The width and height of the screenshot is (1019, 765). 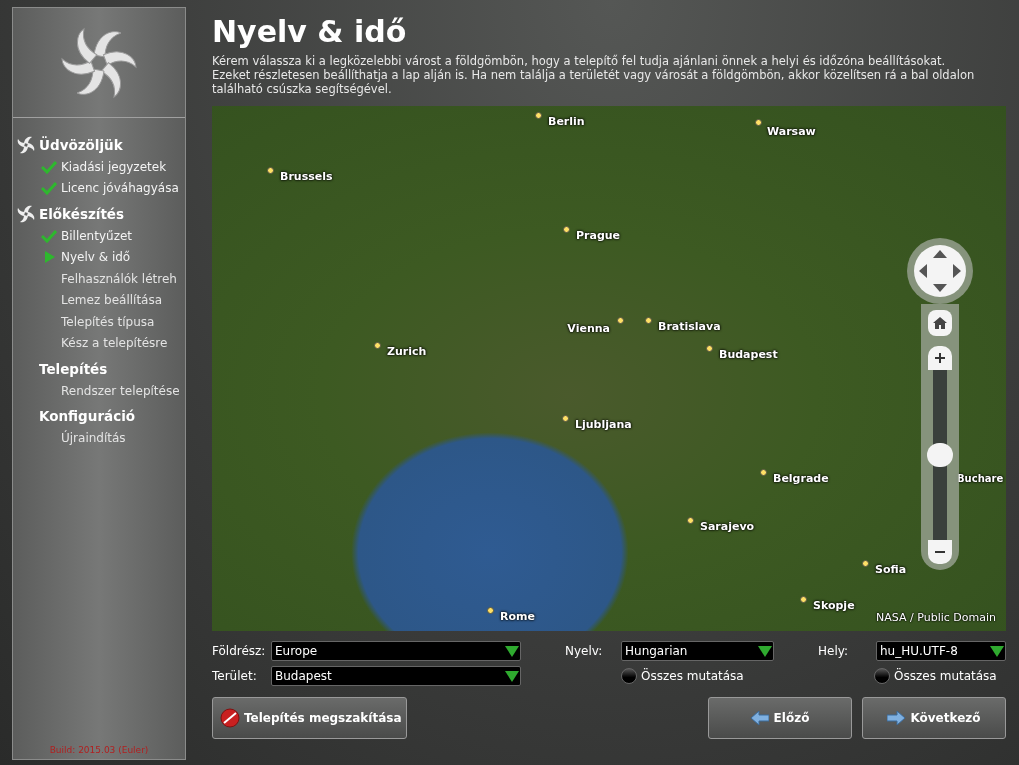 I want to click on city-label: Zurich, so click(x=407, y=352).